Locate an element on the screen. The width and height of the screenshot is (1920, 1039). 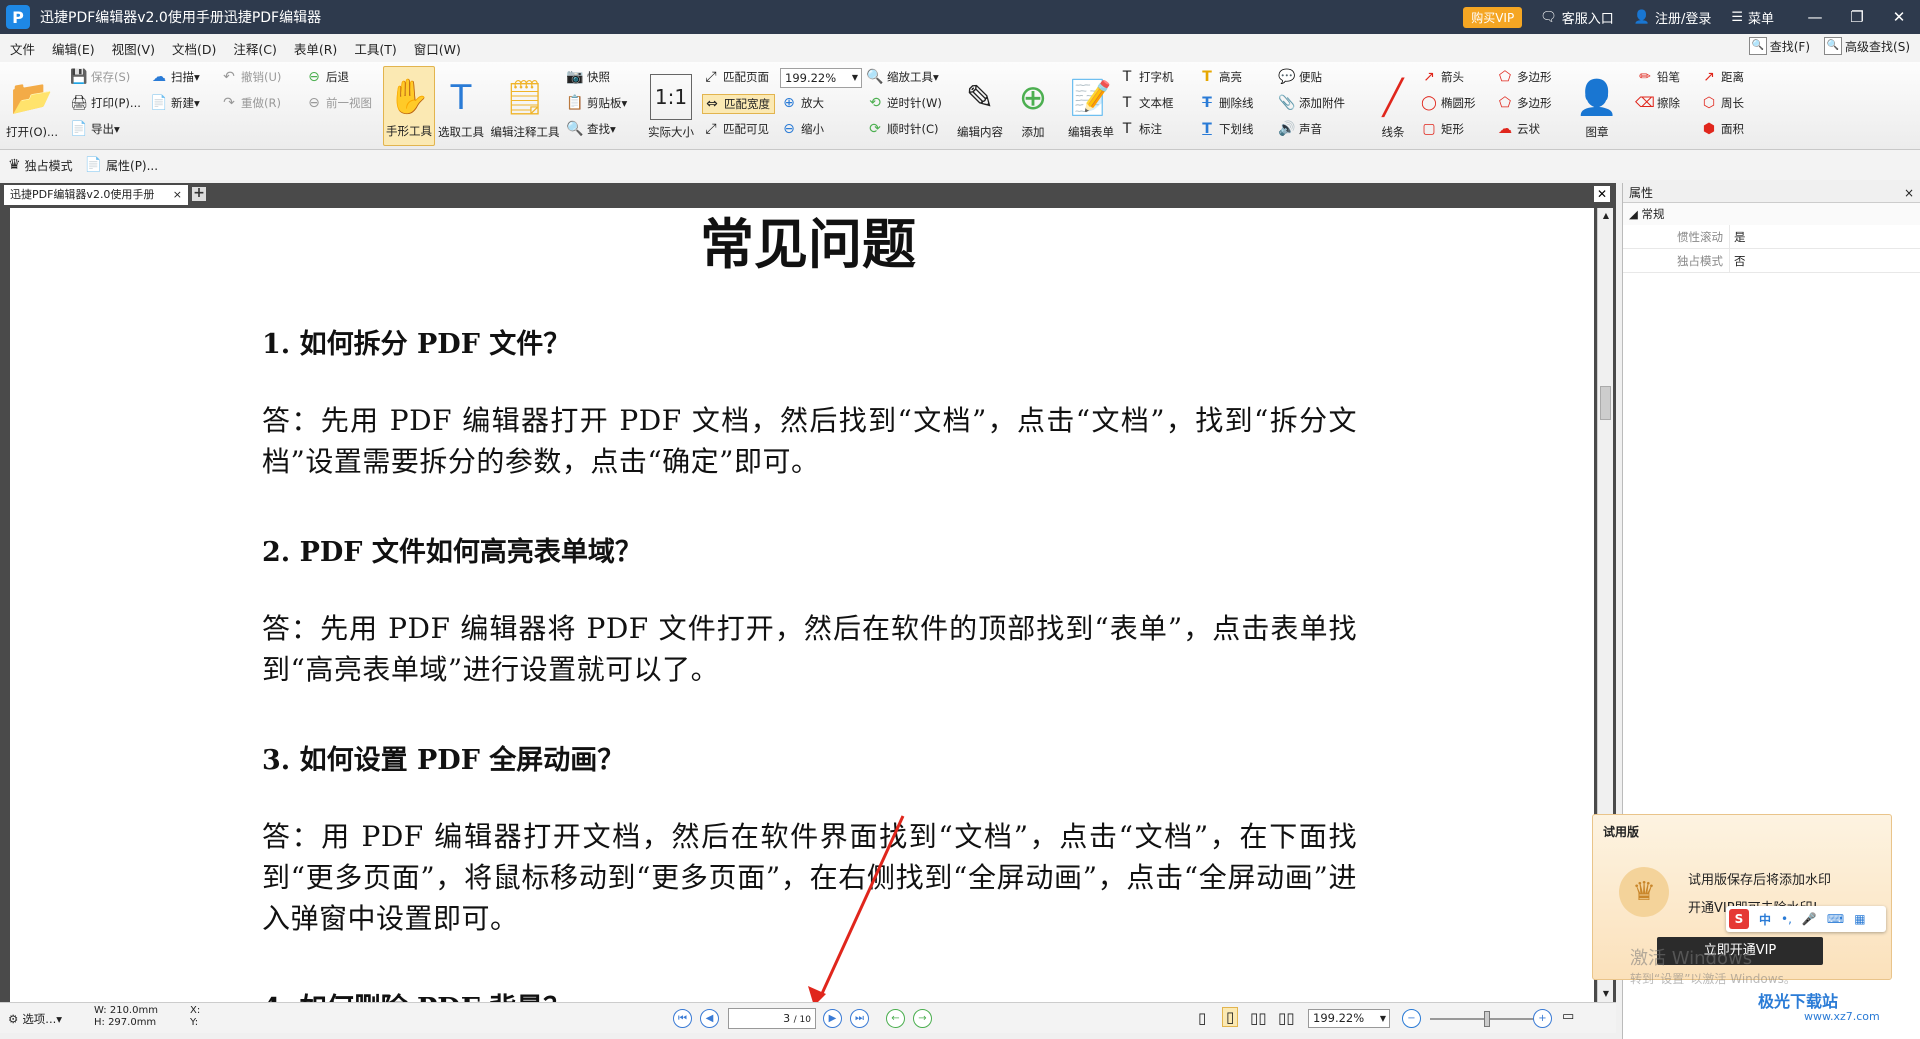
ellipse-button: ◯ 椭圆形 is located at coordinates (1447, 103).